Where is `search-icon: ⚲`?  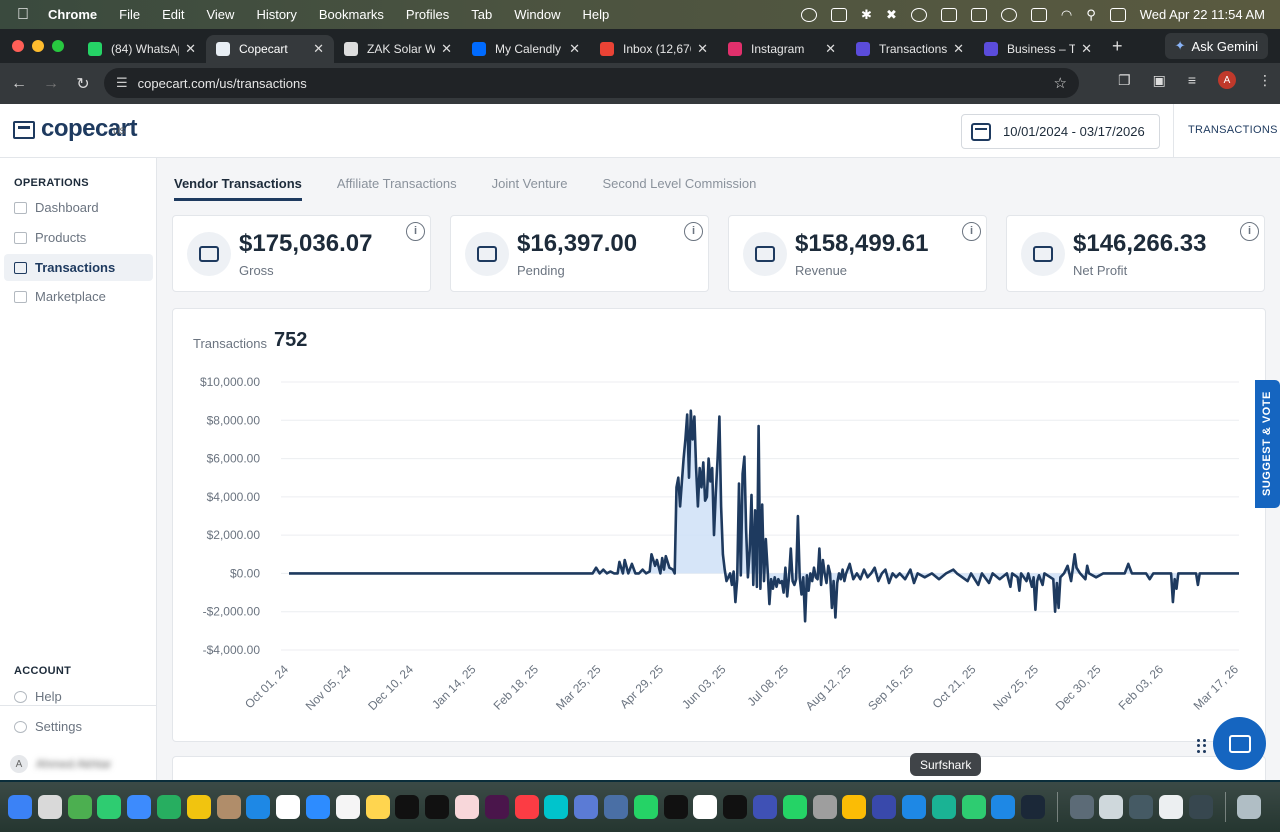
search-icon: ⚲ is located at coordinates (1091, 15).